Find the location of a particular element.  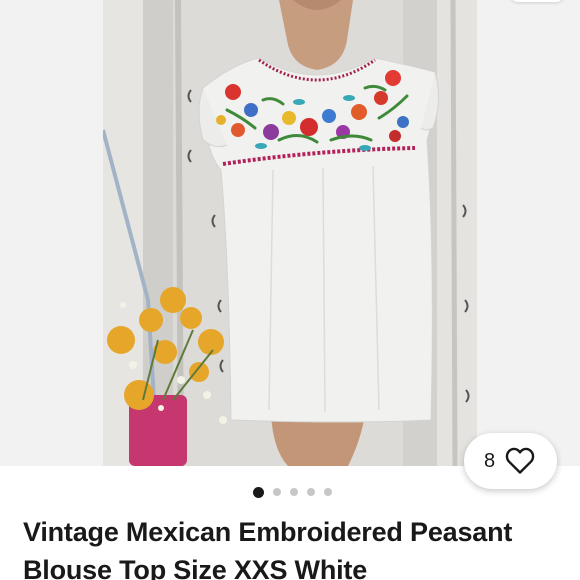

heart-outline-icon is located at coordinates (520, 460).